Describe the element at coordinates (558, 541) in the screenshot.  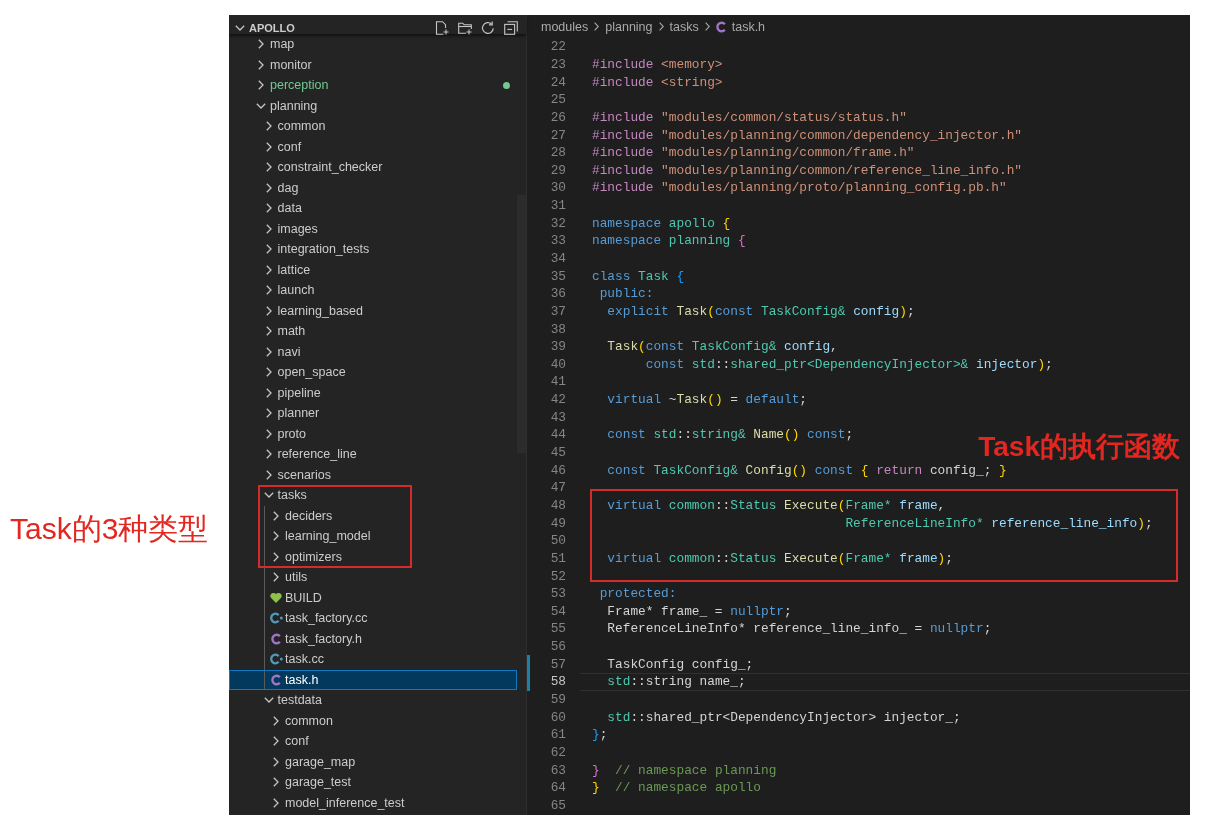
I see `line-number: 50` at that location.